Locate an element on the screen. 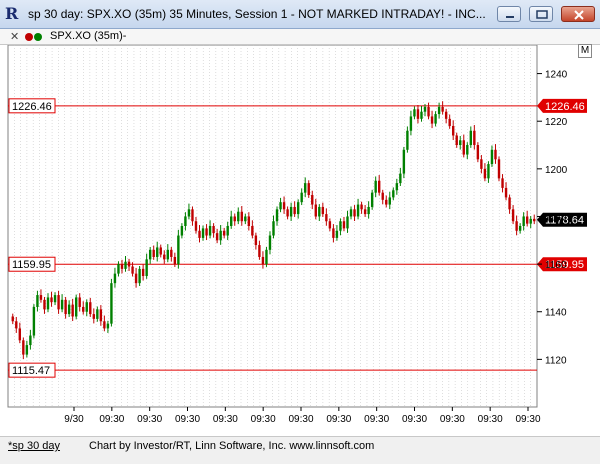 The width and height of the screenshot is (600, 464). minimize-button is located at coordinates (509, 14).